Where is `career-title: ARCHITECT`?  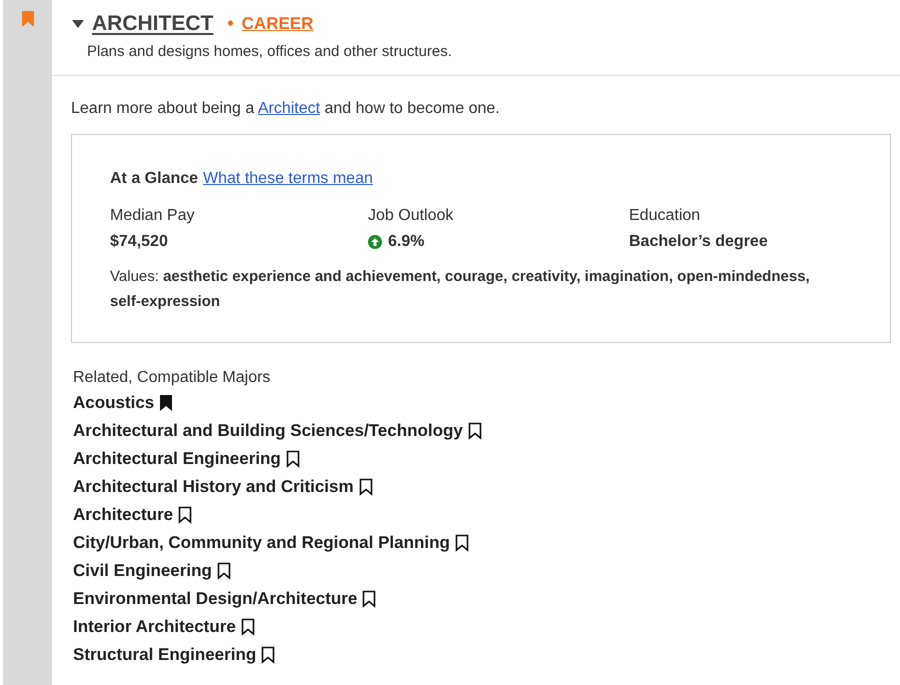 career-title: ARCHITECT is located at coordinates (156, 24).